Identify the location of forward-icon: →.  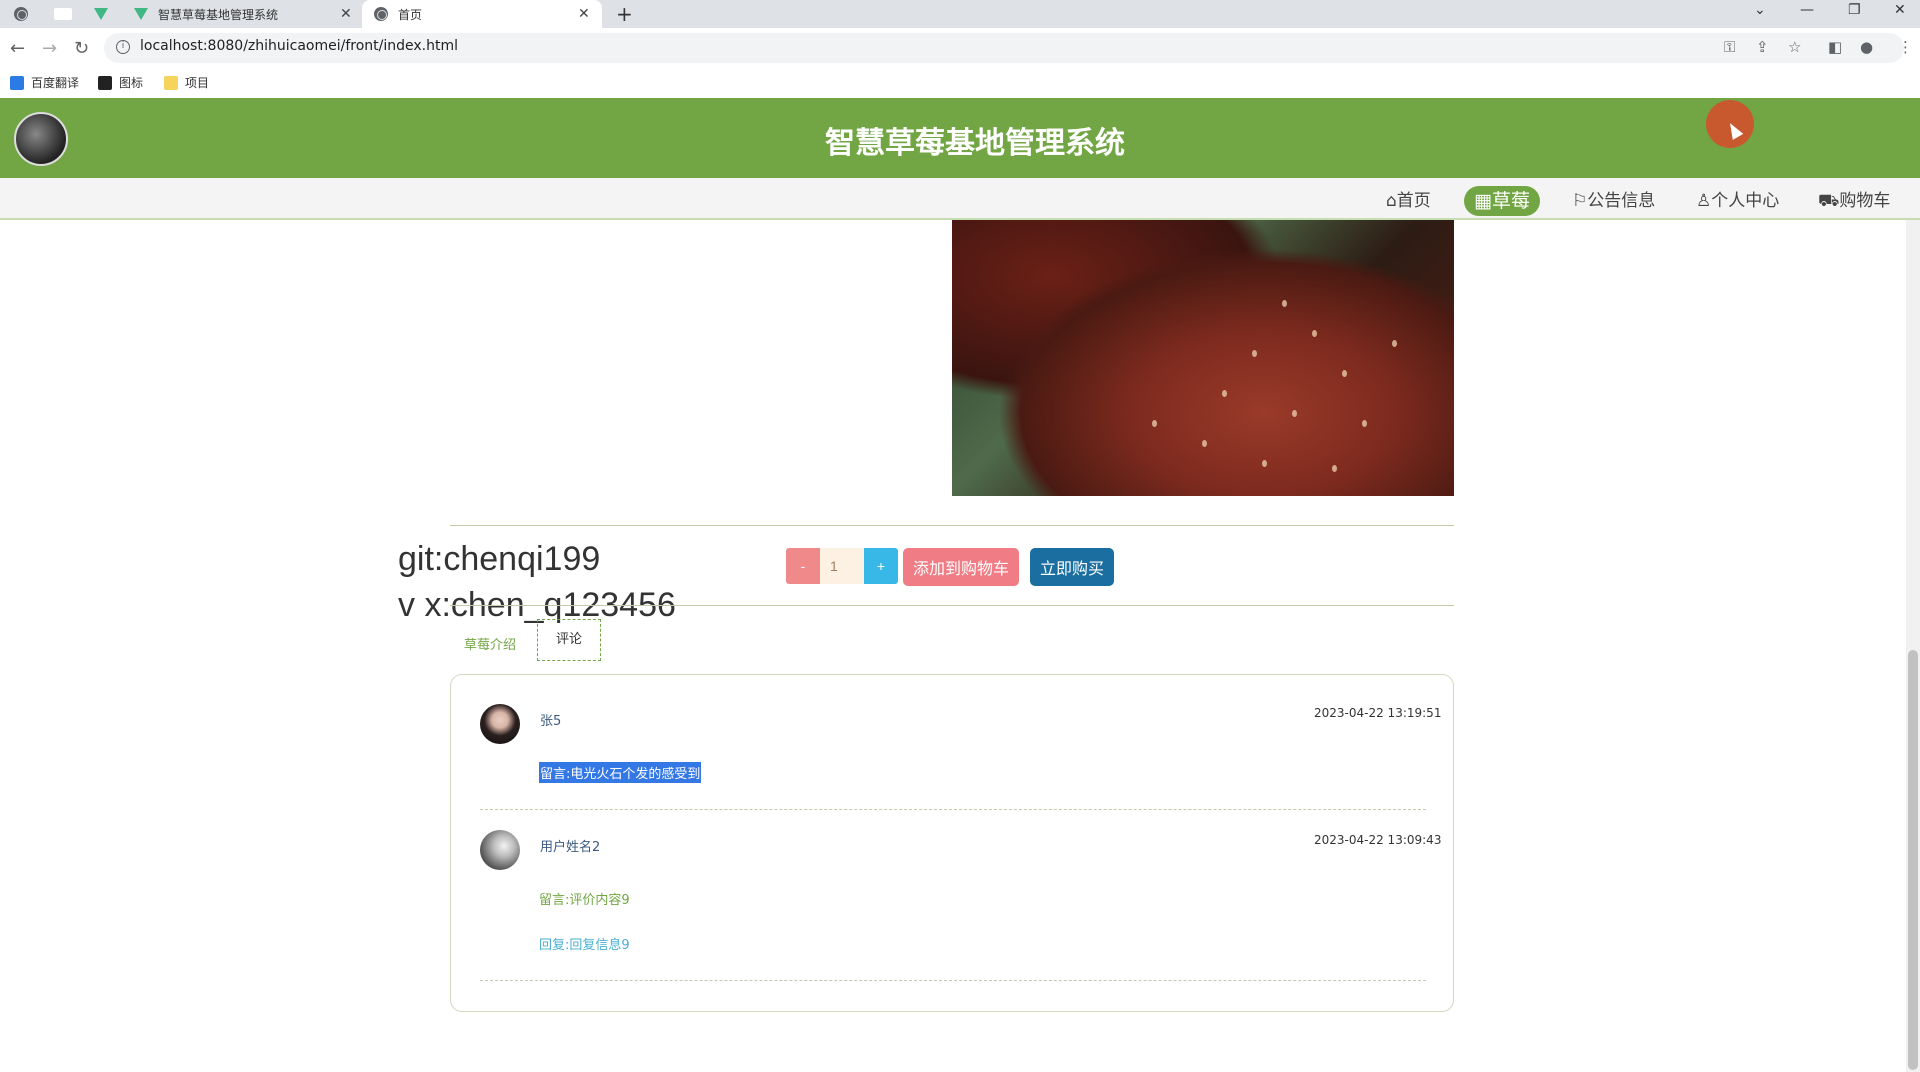
(49, 48).